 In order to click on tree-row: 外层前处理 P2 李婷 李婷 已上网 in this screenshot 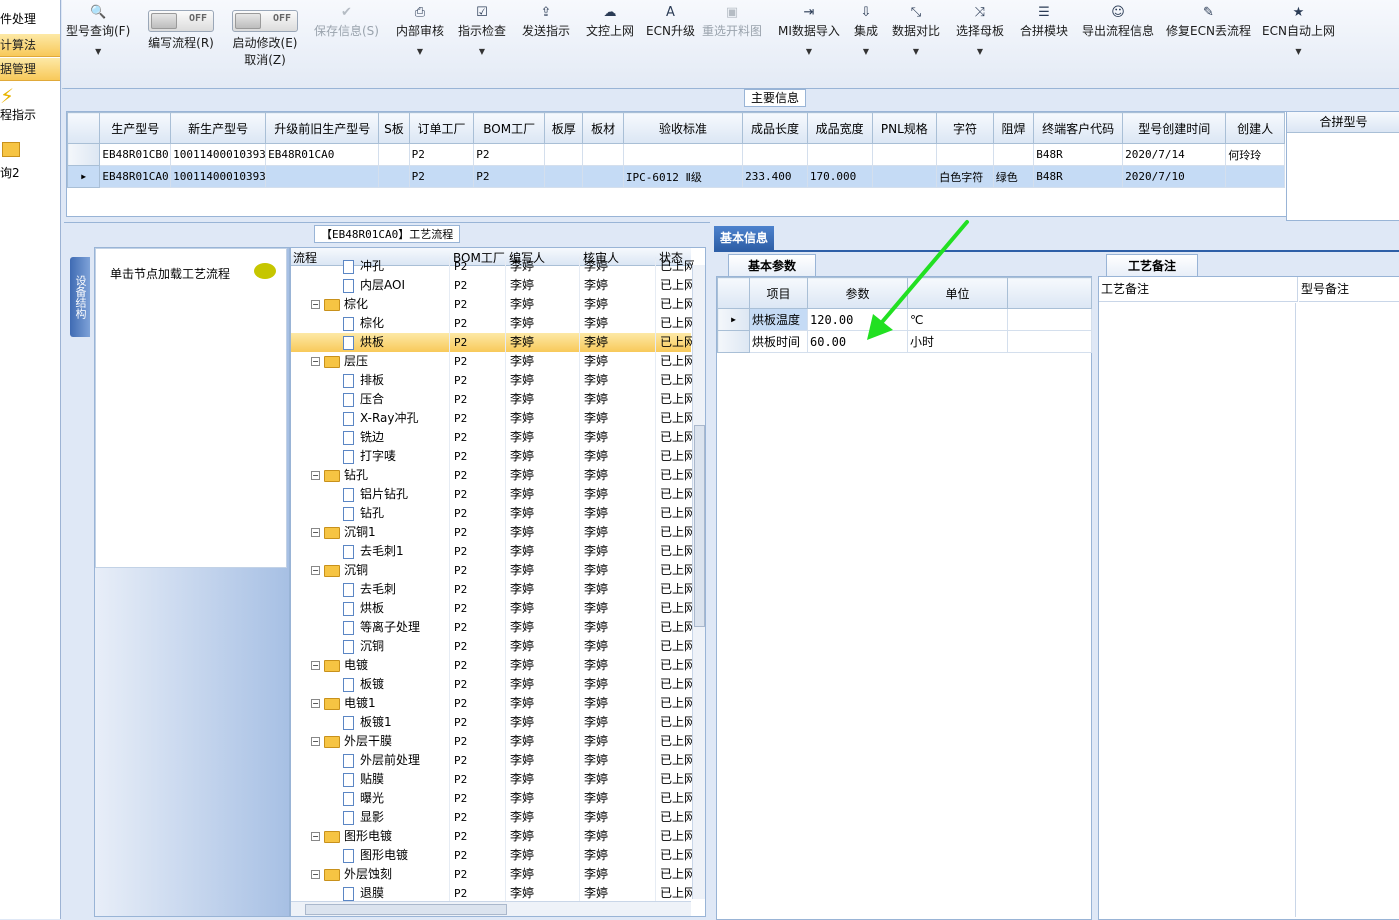, I will do `click(492, 760)`.